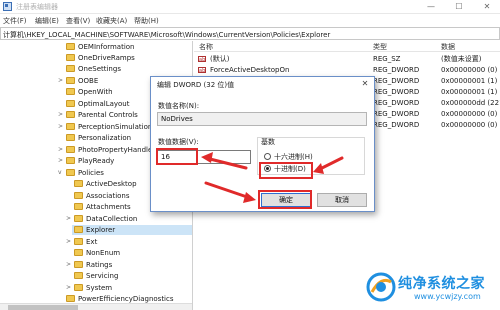 Image resolution: width=500 pixels, height=310 pixels. I want to click on site-watermark: 纯净系统之家 www.ycwjzy.com, so click(432, 288).